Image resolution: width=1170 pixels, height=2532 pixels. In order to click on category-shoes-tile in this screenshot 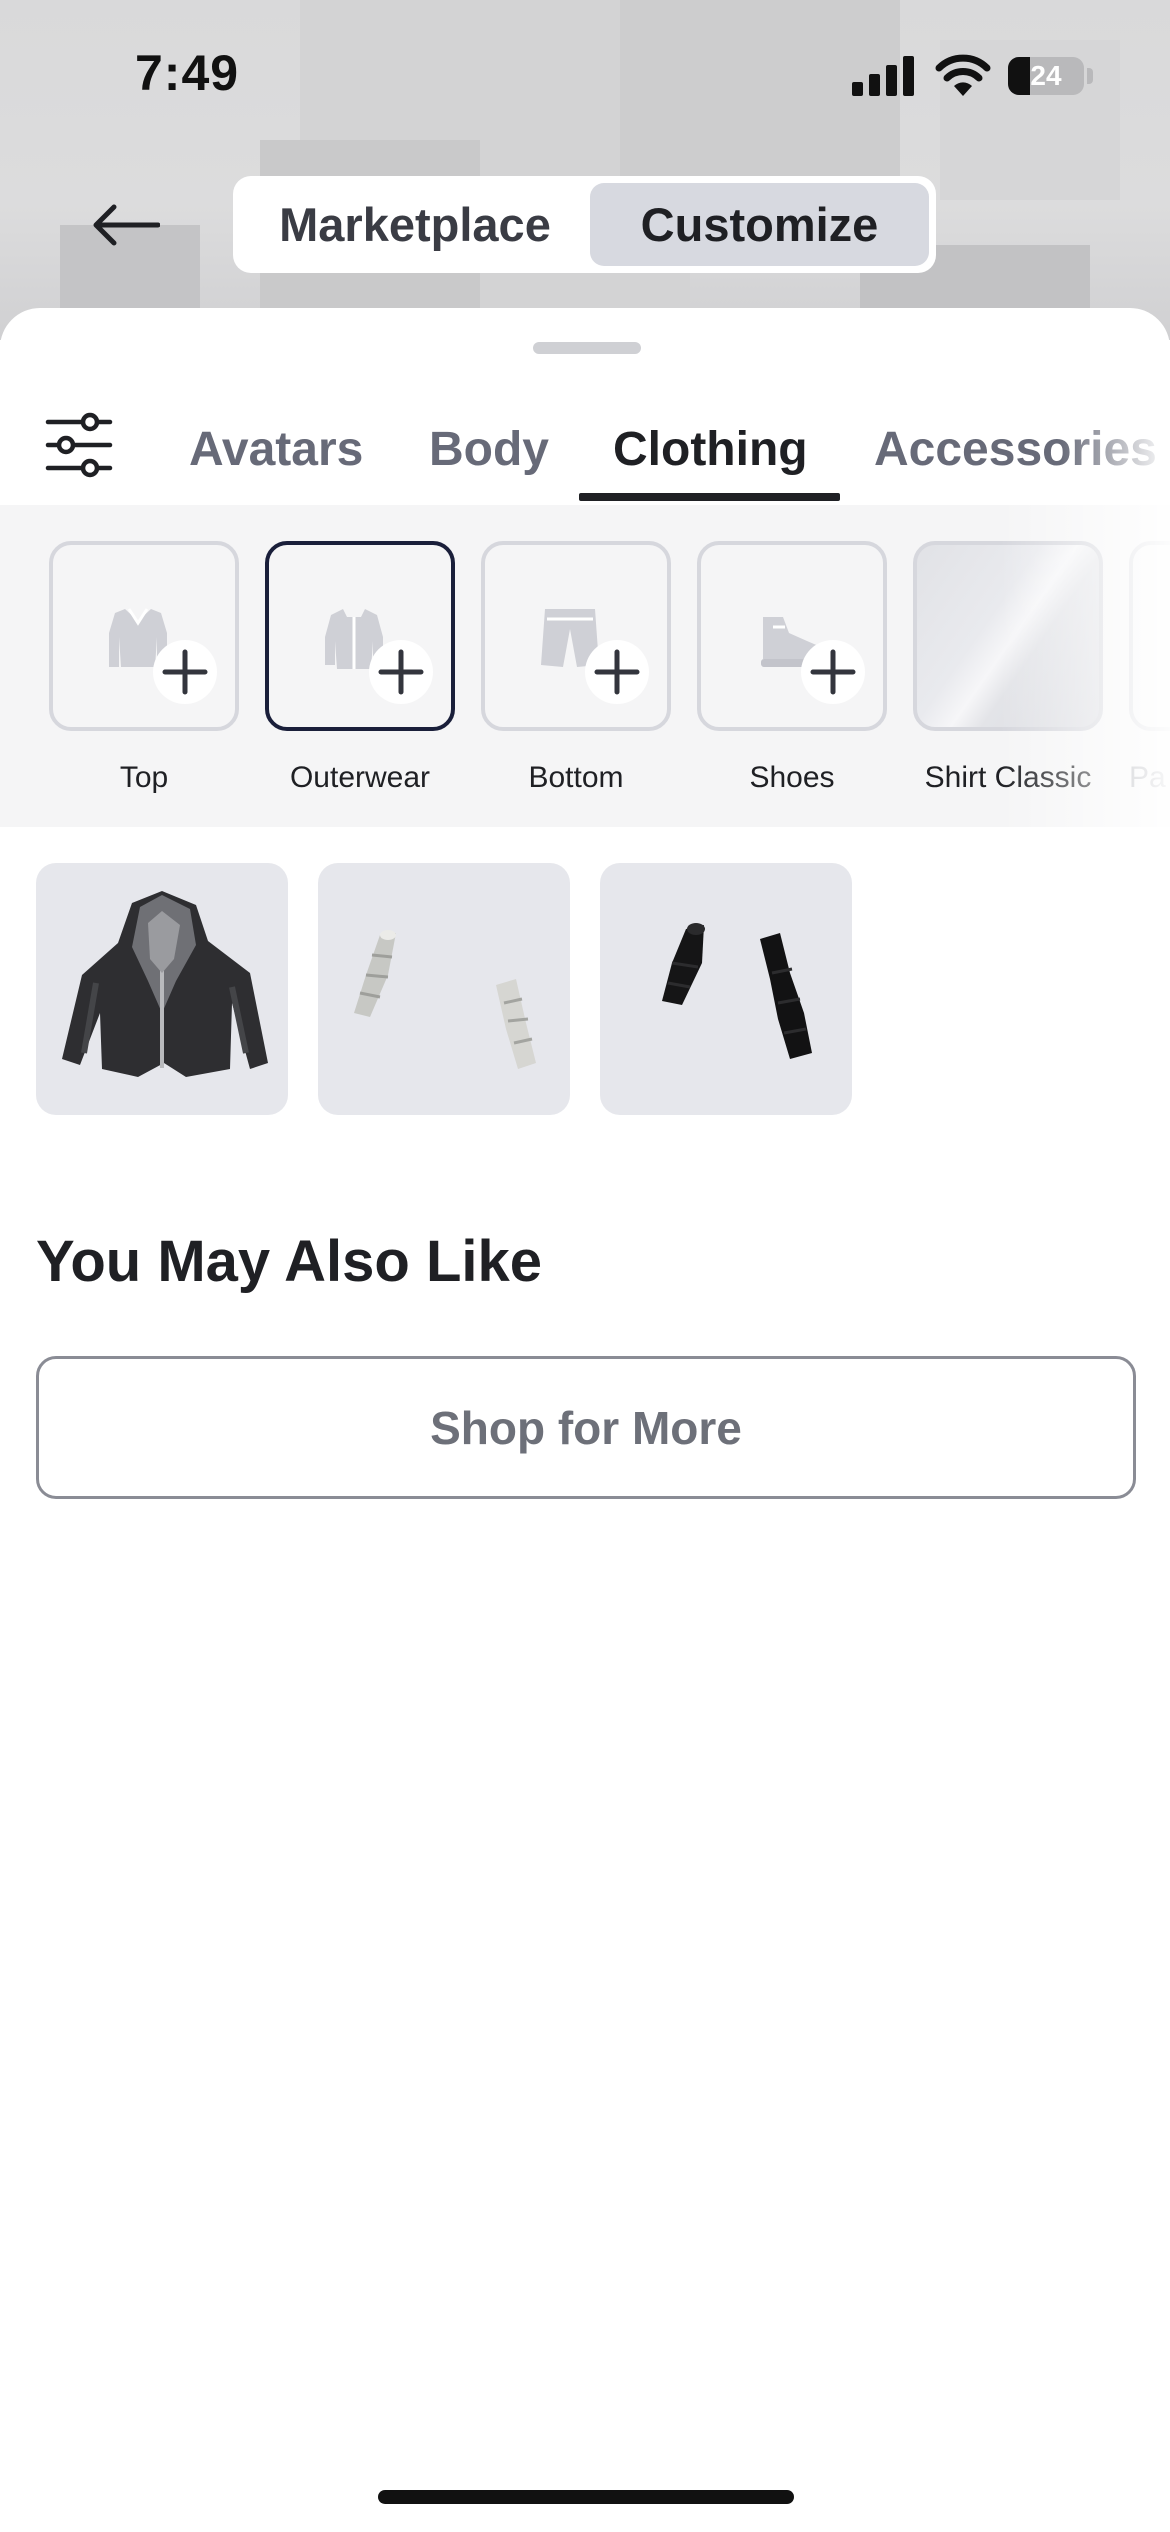, I will do `click(792, 636)`.